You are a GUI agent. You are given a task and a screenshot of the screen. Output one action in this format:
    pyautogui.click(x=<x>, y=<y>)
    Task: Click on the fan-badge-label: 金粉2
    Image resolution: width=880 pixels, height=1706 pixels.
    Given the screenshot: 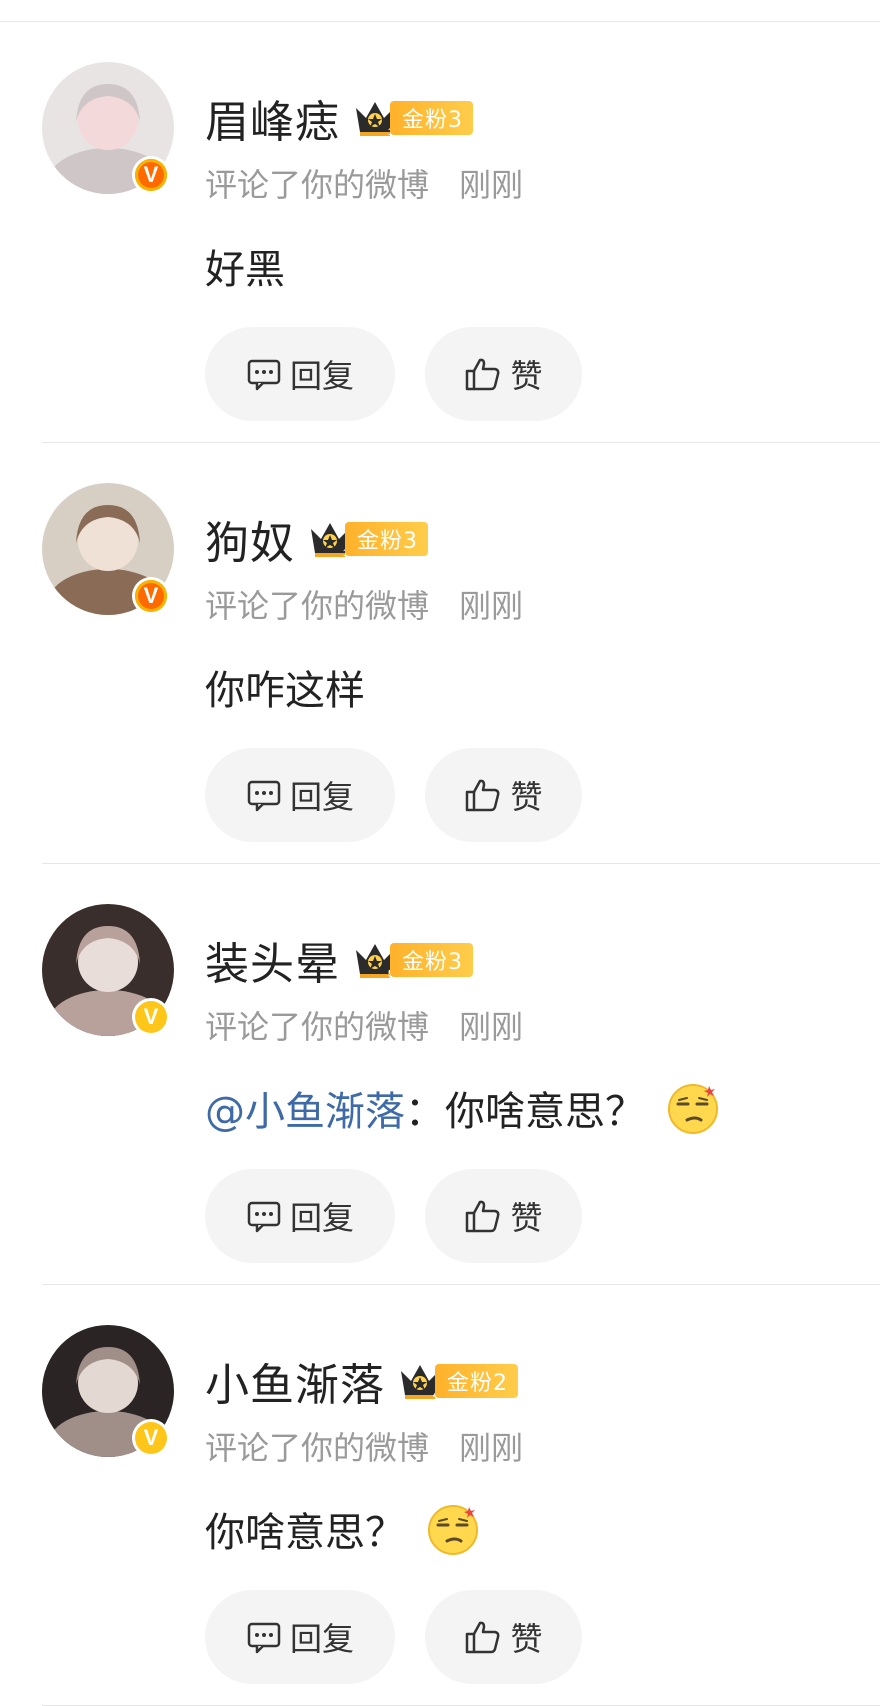 What is the action you would take?
    pyautogui.click(x=476, y=1381)
    